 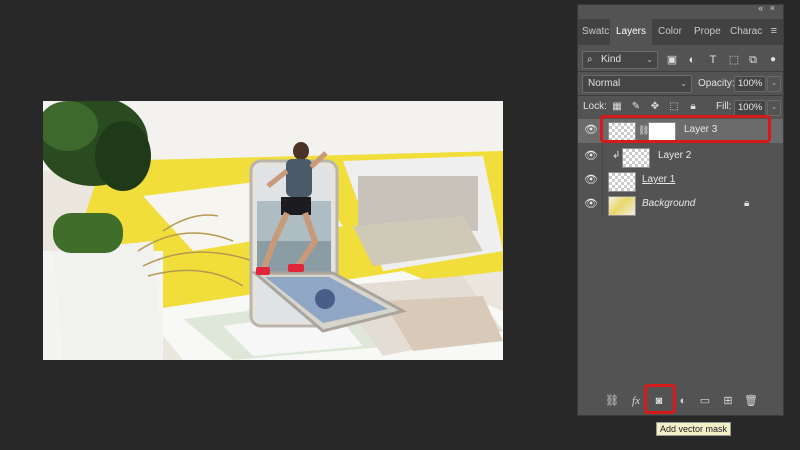 What do you see at coordinates (612, 401) in the screenshot?
I see `link-layers-icon: ⛓︎` at bounding box center [612, 401].